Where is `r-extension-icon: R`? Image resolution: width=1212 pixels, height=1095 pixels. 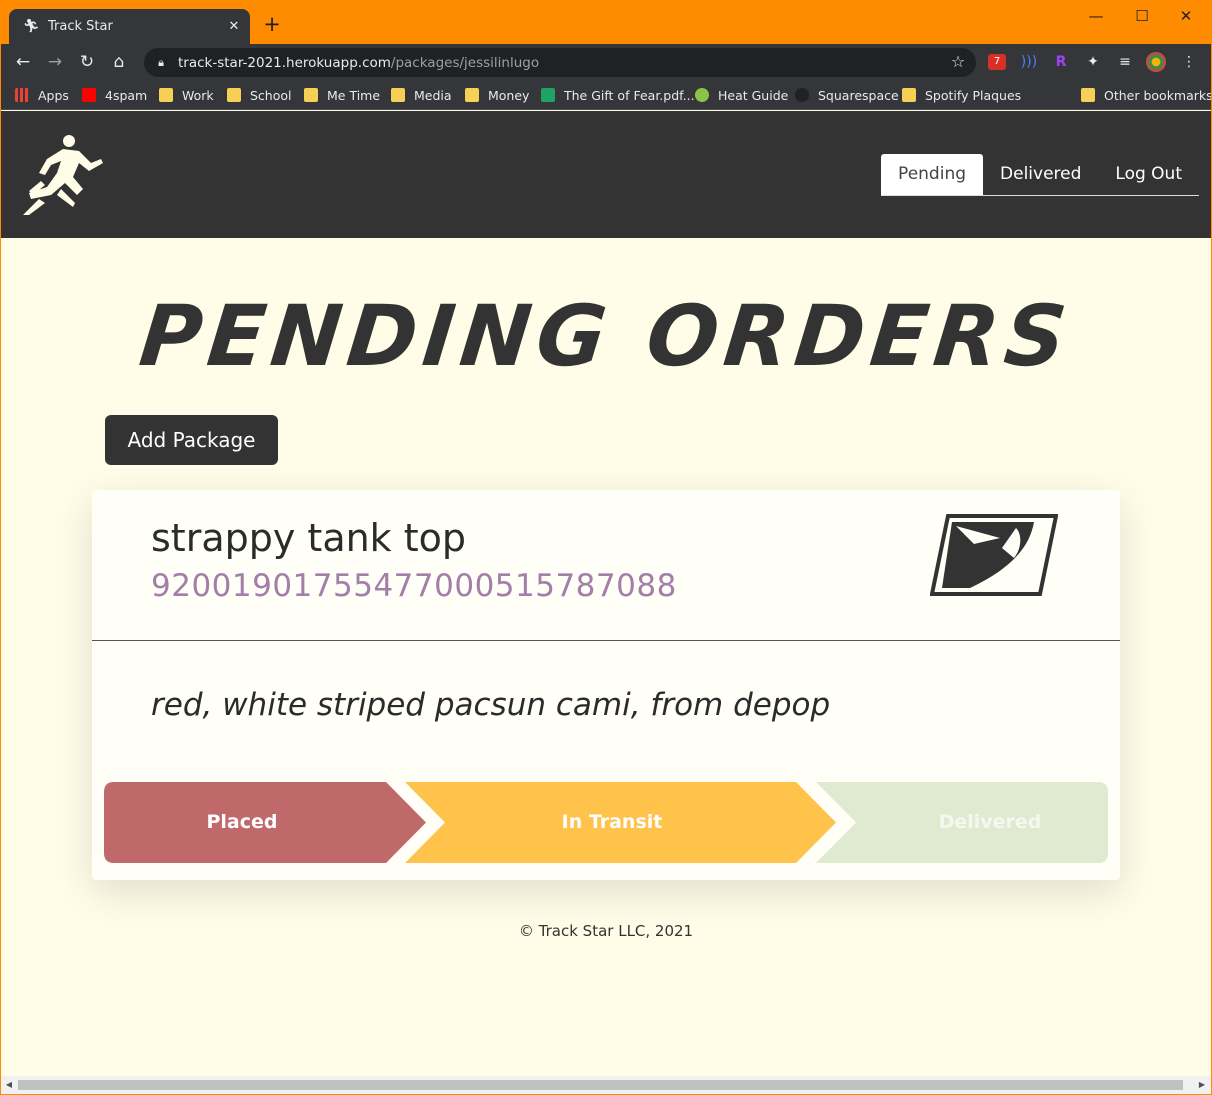 r-extension-icon: R is located at coordinates (1061, 62).